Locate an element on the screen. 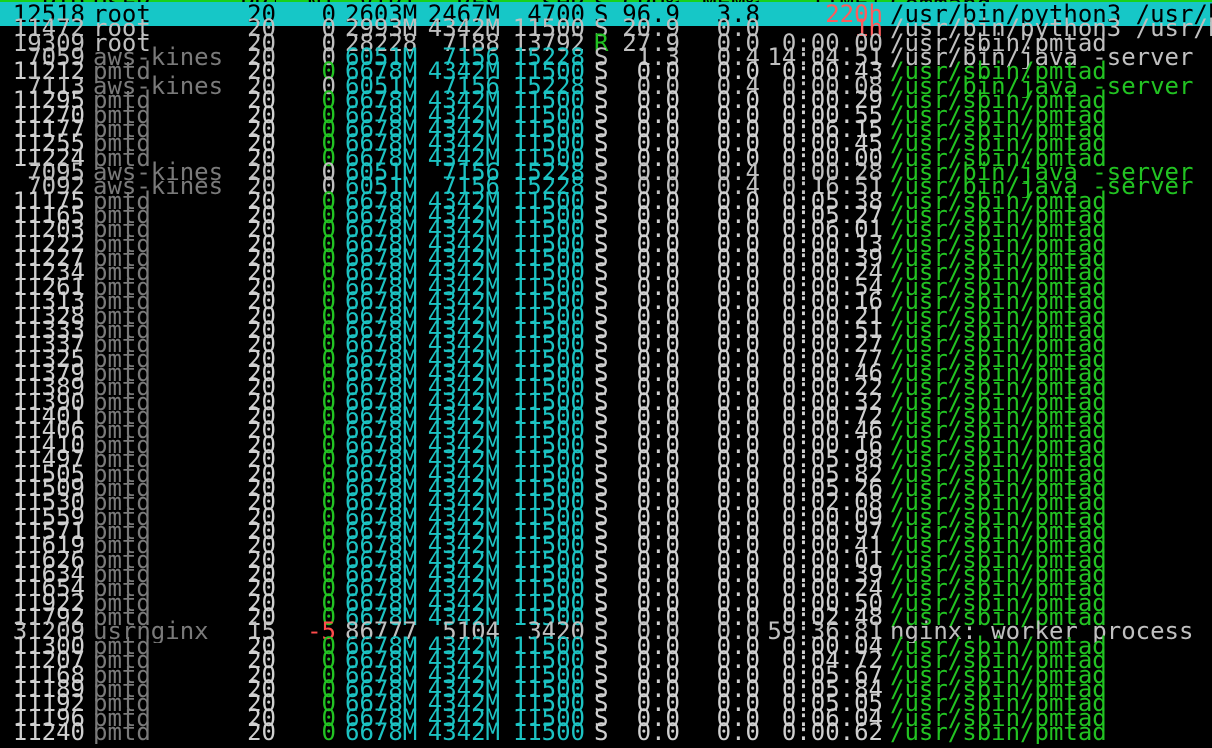  cell-mem: 0.0 is located at coordinates (738, 732).